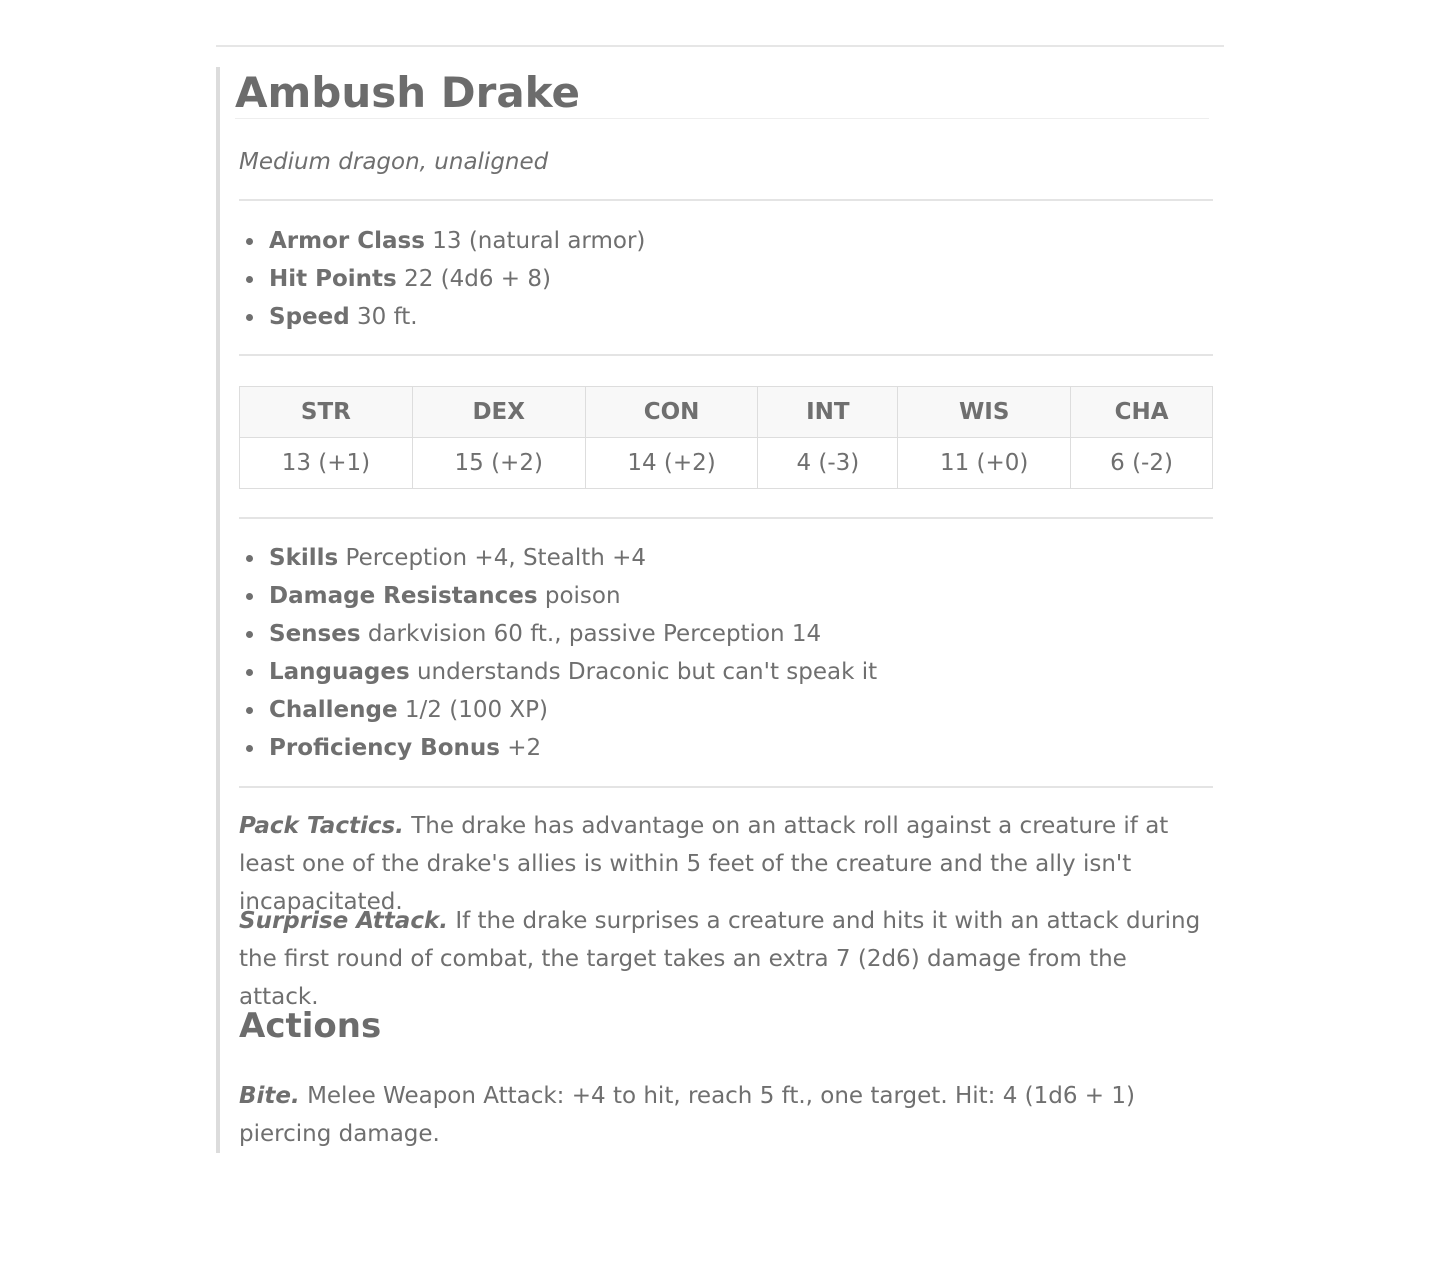 The height and width of the screenshot is (1272, 1440). Describe the element at coordinates (1141, 412) in the screenshot. I see `column-header-cha: CHA` at that location.